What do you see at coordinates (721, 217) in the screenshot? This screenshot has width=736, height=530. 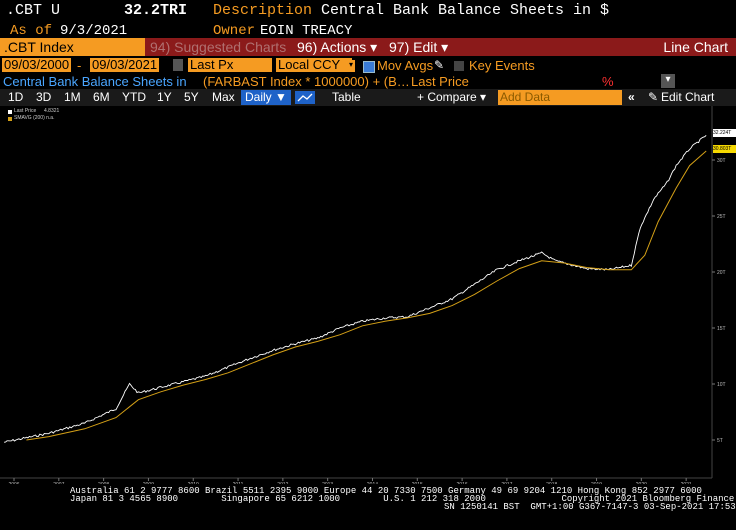 I see `y-tick-label: 25T` at bounding box center [721, 217].